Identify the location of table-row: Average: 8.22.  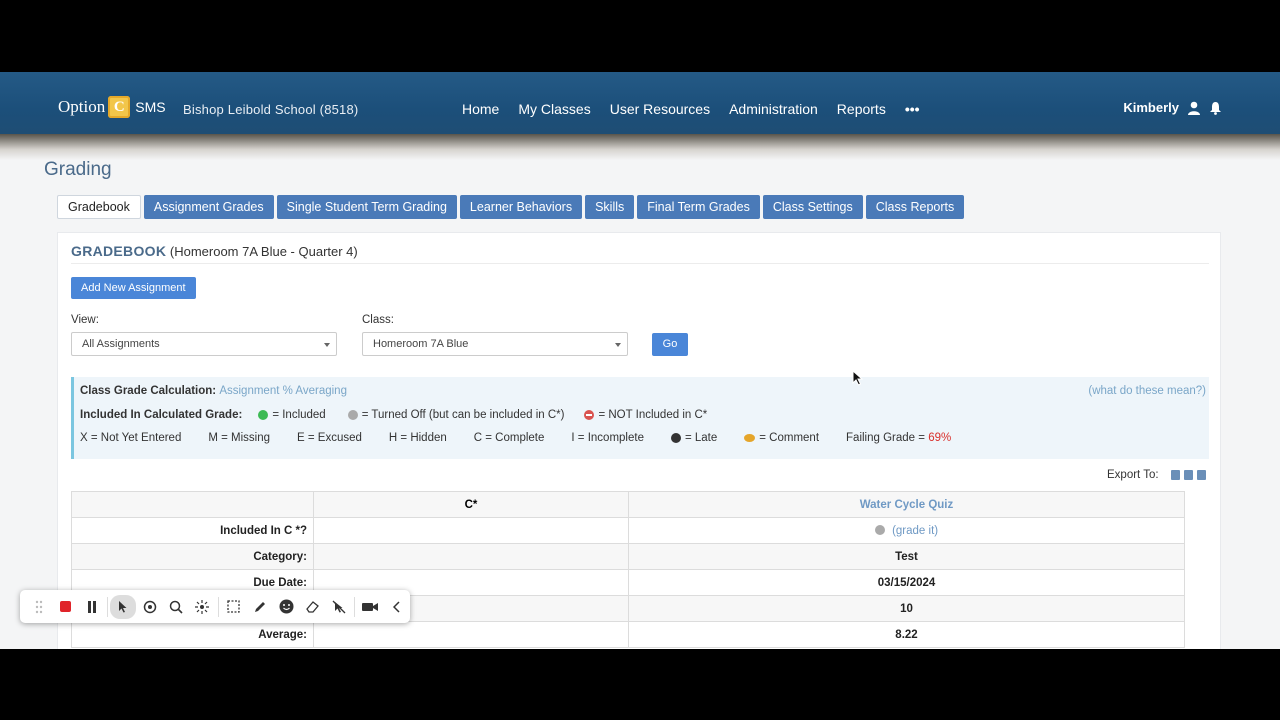
(628, 634).